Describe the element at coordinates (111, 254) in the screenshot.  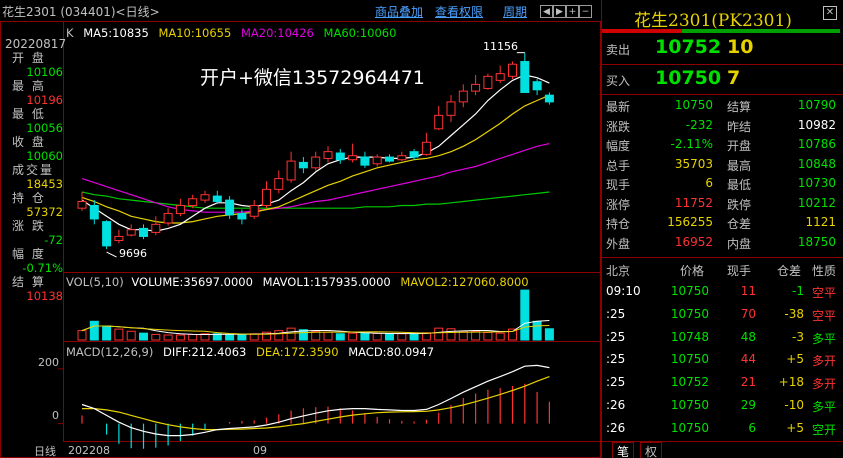
I see `low-marker-line` at that location.